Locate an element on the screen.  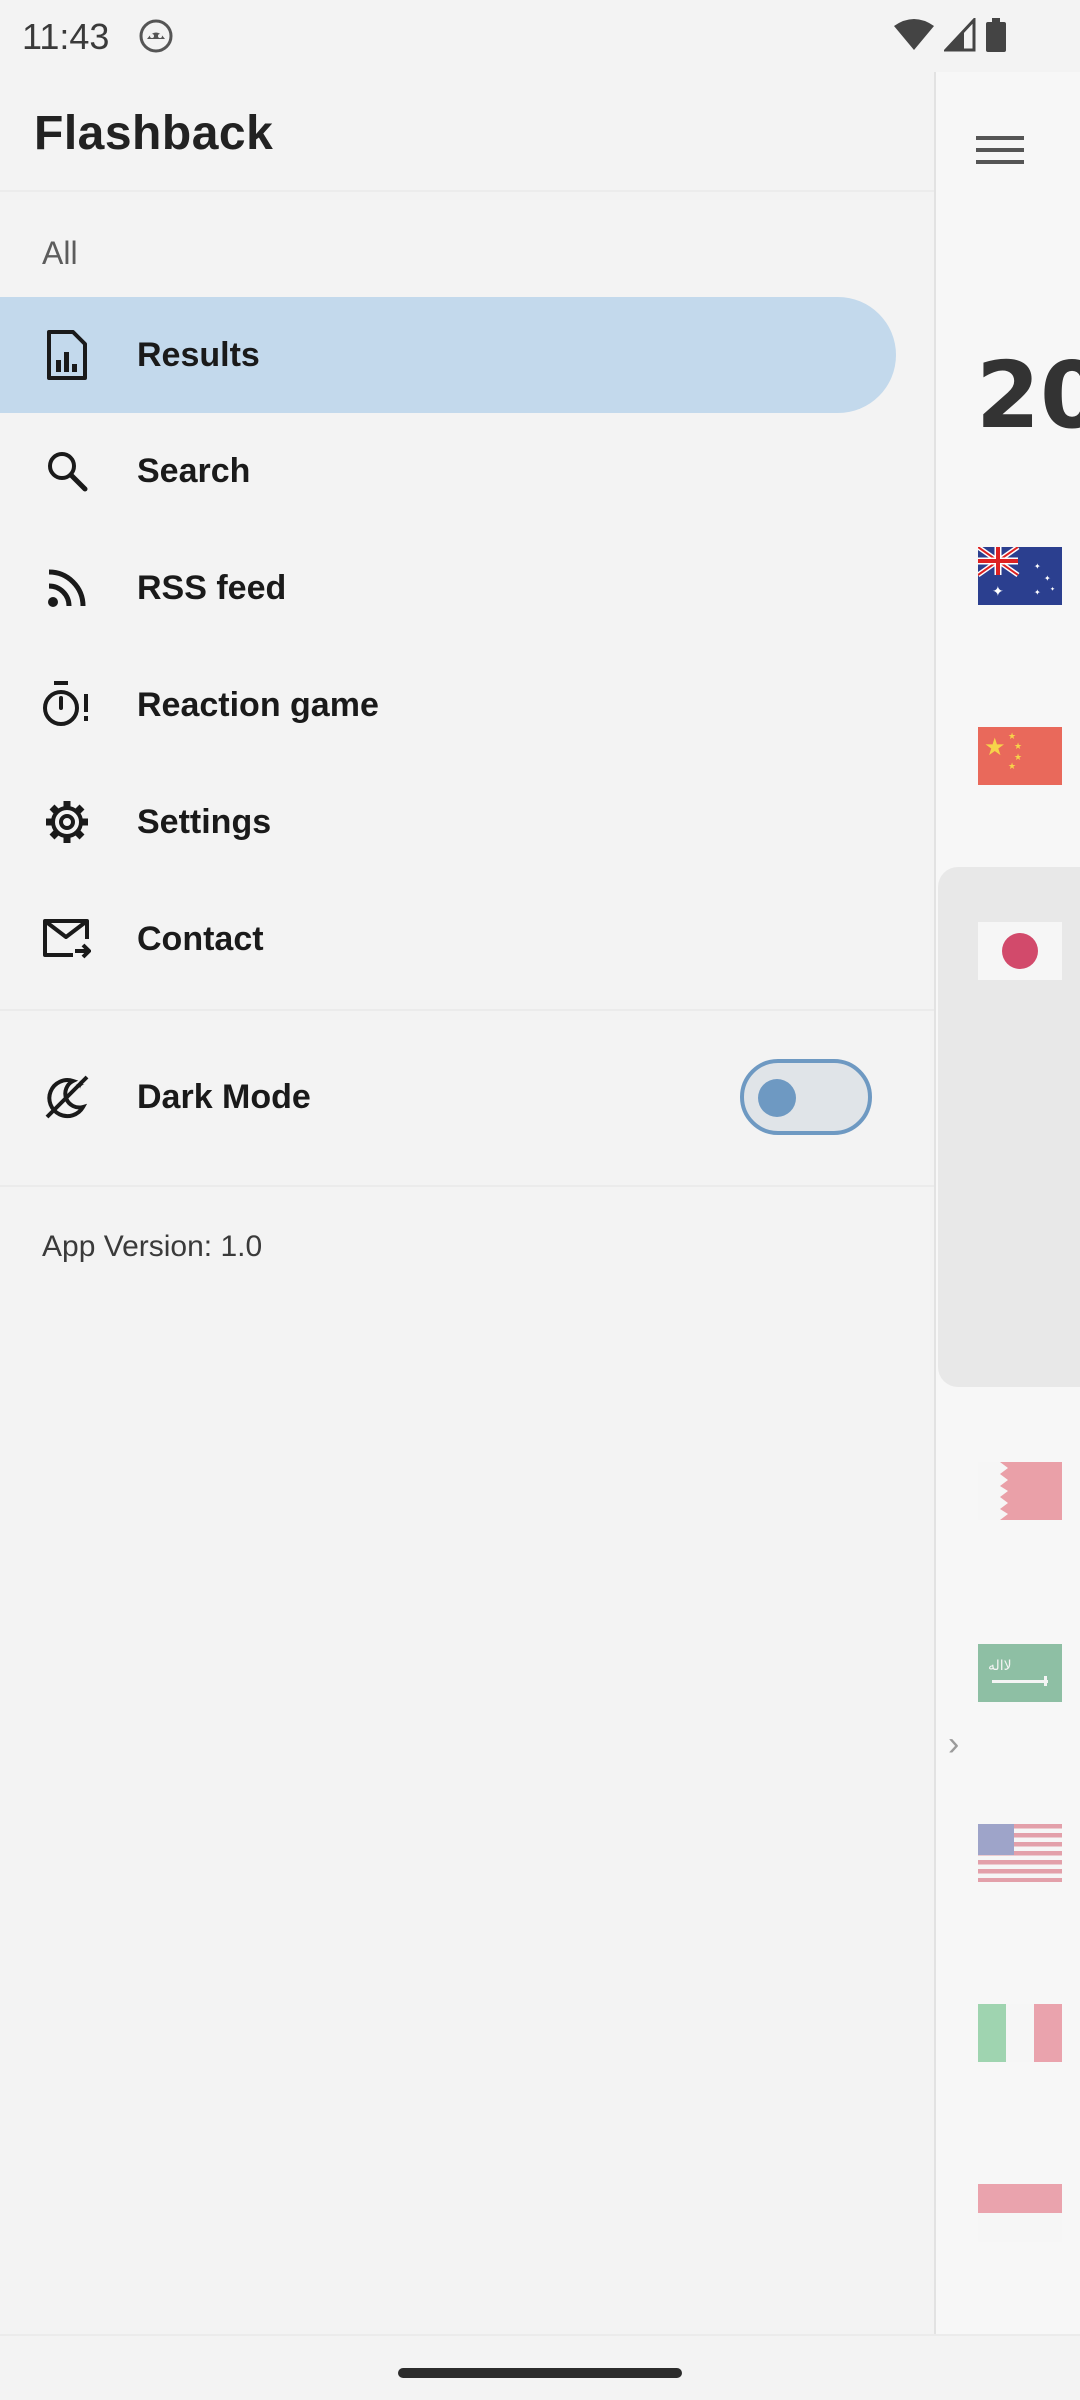
section-label: All is located at coordinates (60, 253).